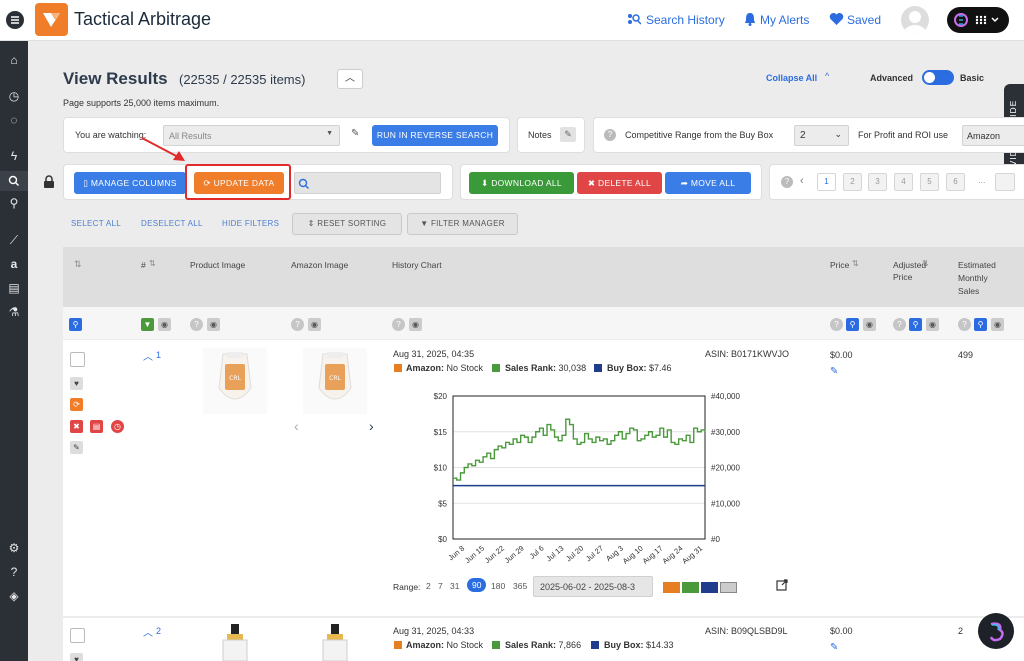 The image size is (1024, 661). What do you see at coordinates (997, 324) in the screenshot?
I see `sales-eye-icon: ◉` at bounding box center [997, 324].